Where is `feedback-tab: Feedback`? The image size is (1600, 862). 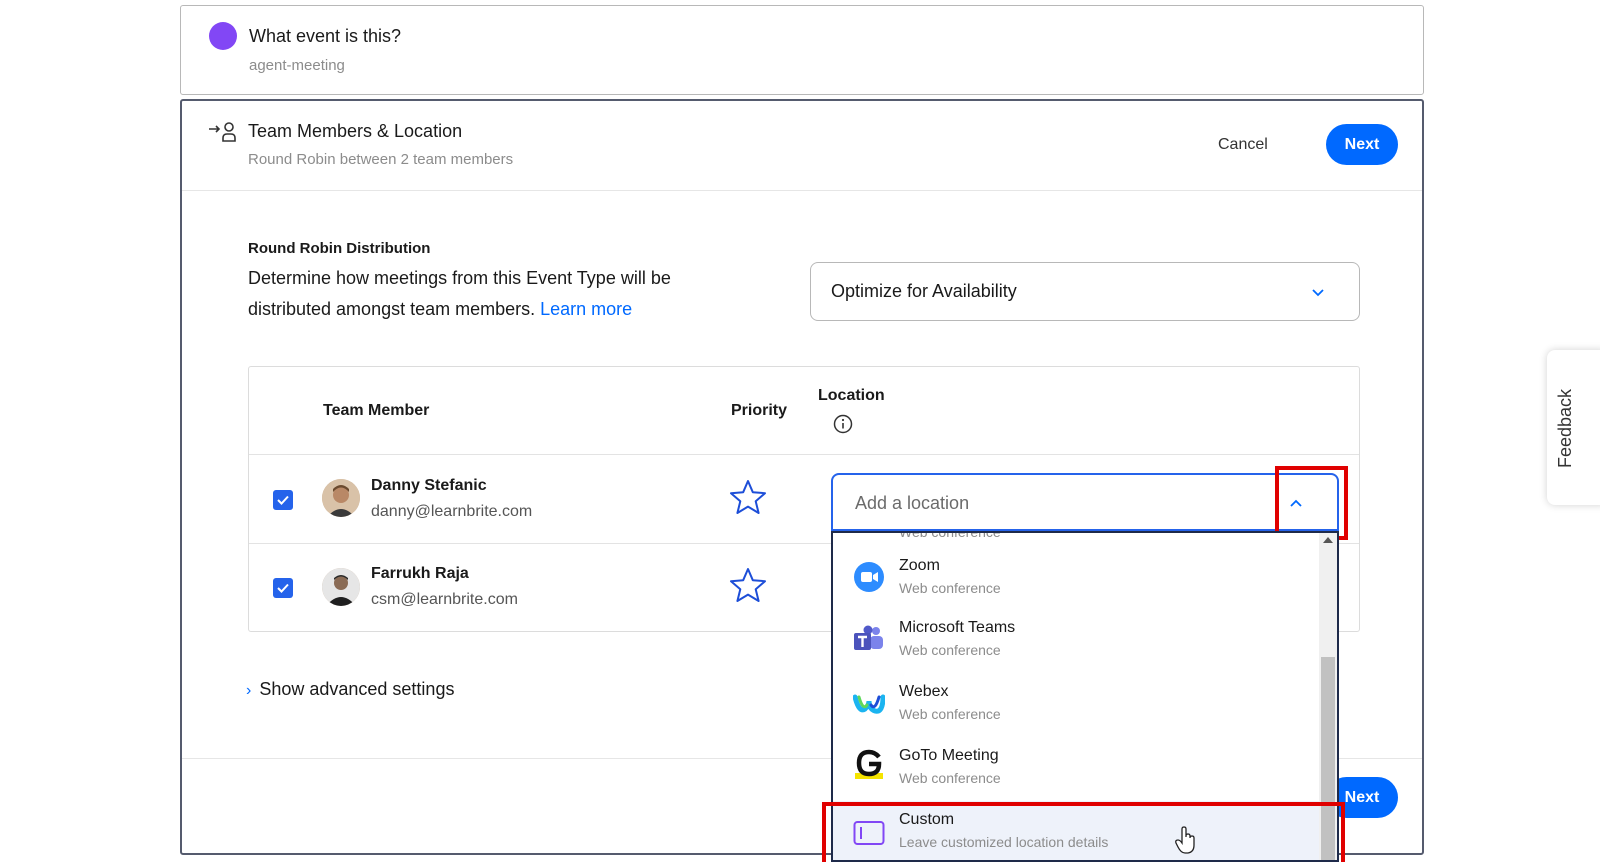
feedback-tab: Feedback is located at coordinates (1573, 427).